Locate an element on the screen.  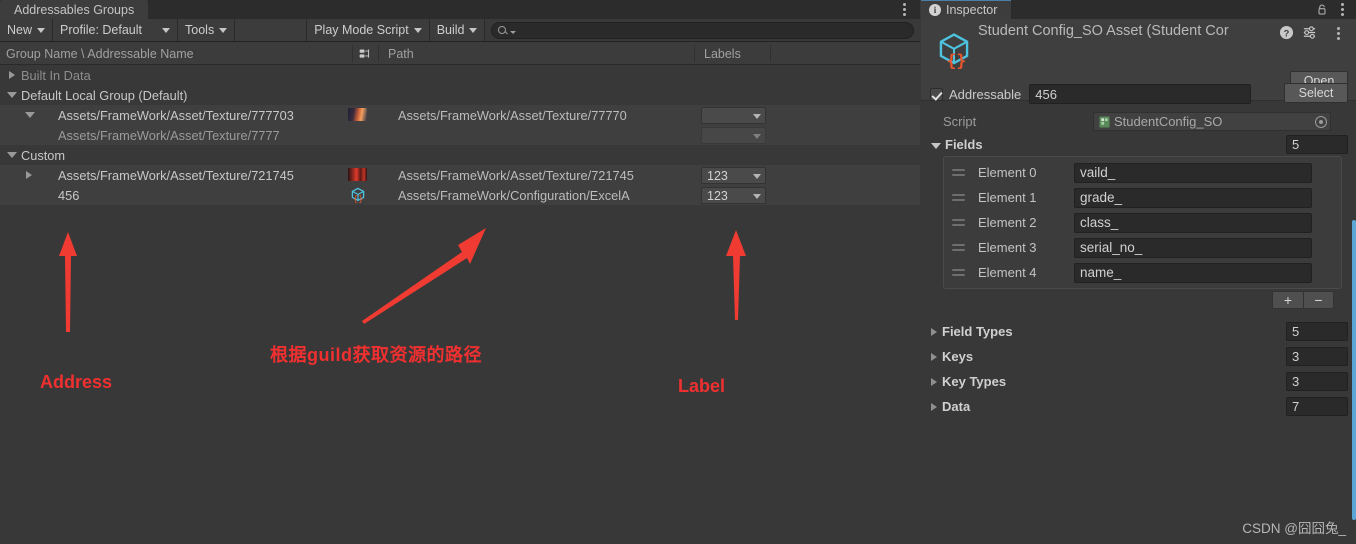
column-group-name: Group Name \ Addressable Name is located at coordinates (176, 53).